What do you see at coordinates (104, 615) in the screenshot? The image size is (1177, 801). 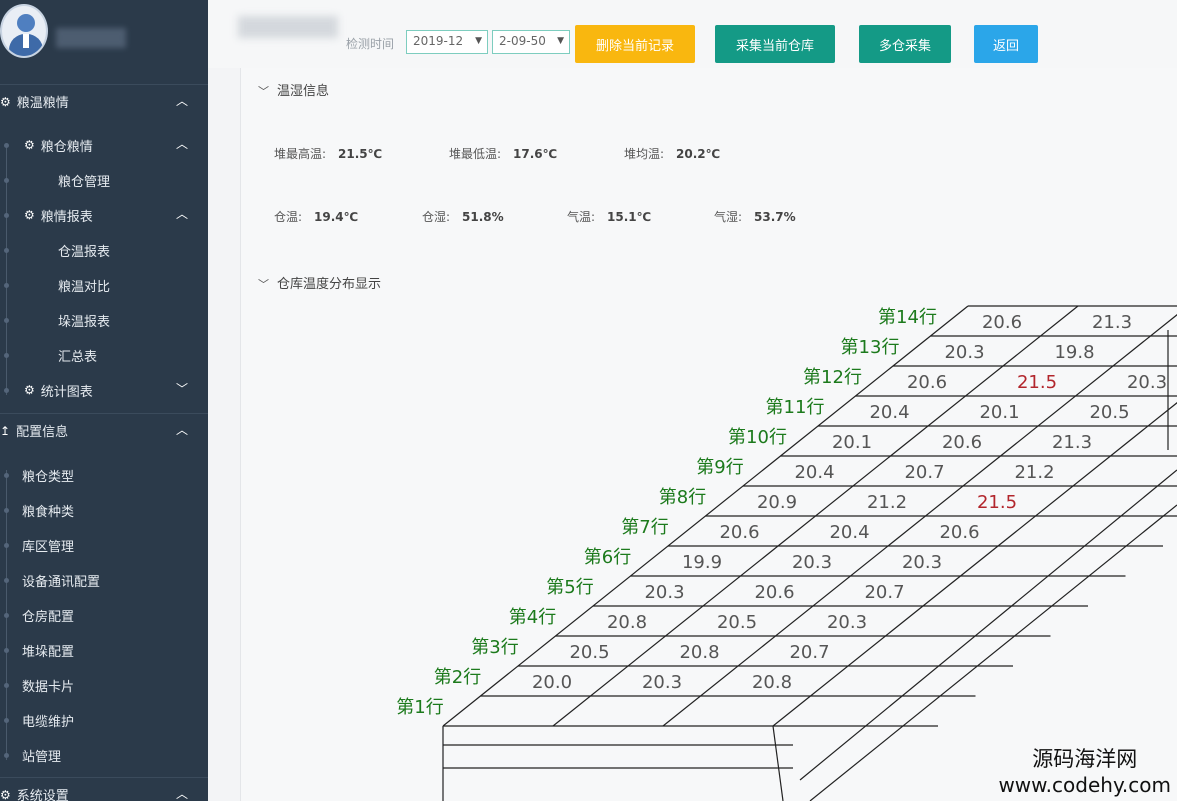 I see `nav-item-warehouse-config: 仓房配置` at bounding box center [104, 615].